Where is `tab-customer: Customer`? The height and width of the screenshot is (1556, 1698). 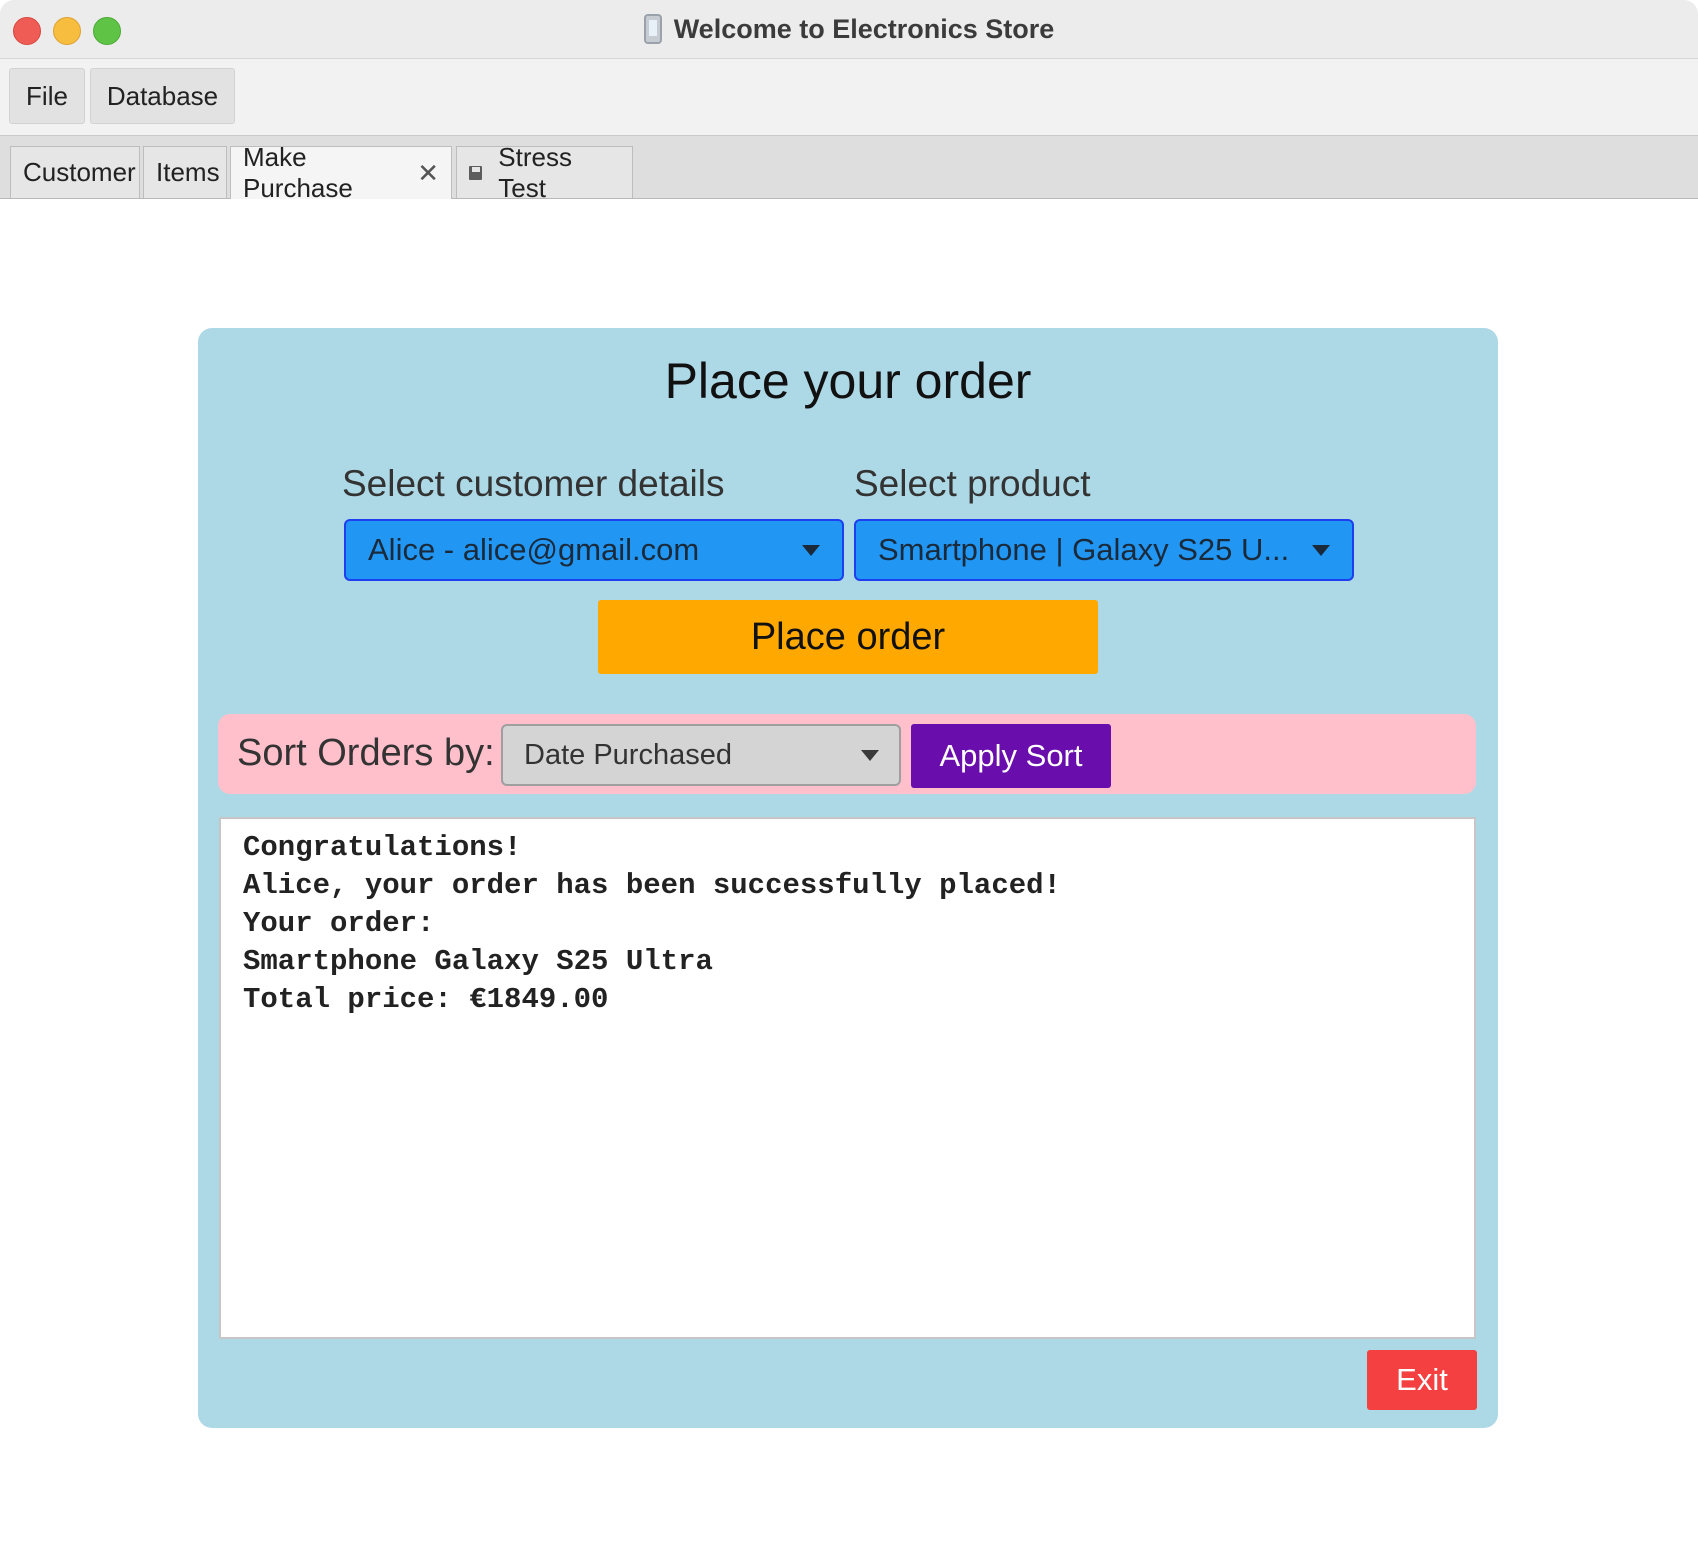 tab-customer: Customer is located at coordinates (75, 172).